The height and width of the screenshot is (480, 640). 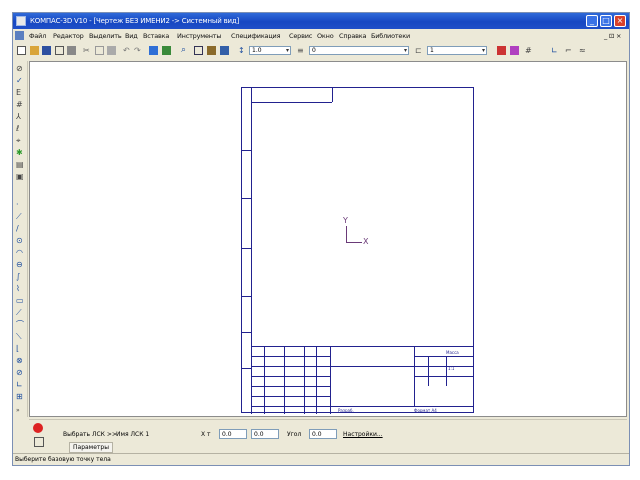 What do you see at coordinates (99, 50) in the screenshot?
I see `copy-icon` at bounding box center [99, 50].